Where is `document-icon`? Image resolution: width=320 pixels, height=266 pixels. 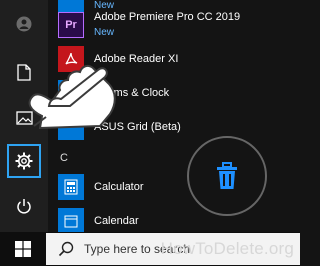 document-icon is located at coordinates (24, 72).